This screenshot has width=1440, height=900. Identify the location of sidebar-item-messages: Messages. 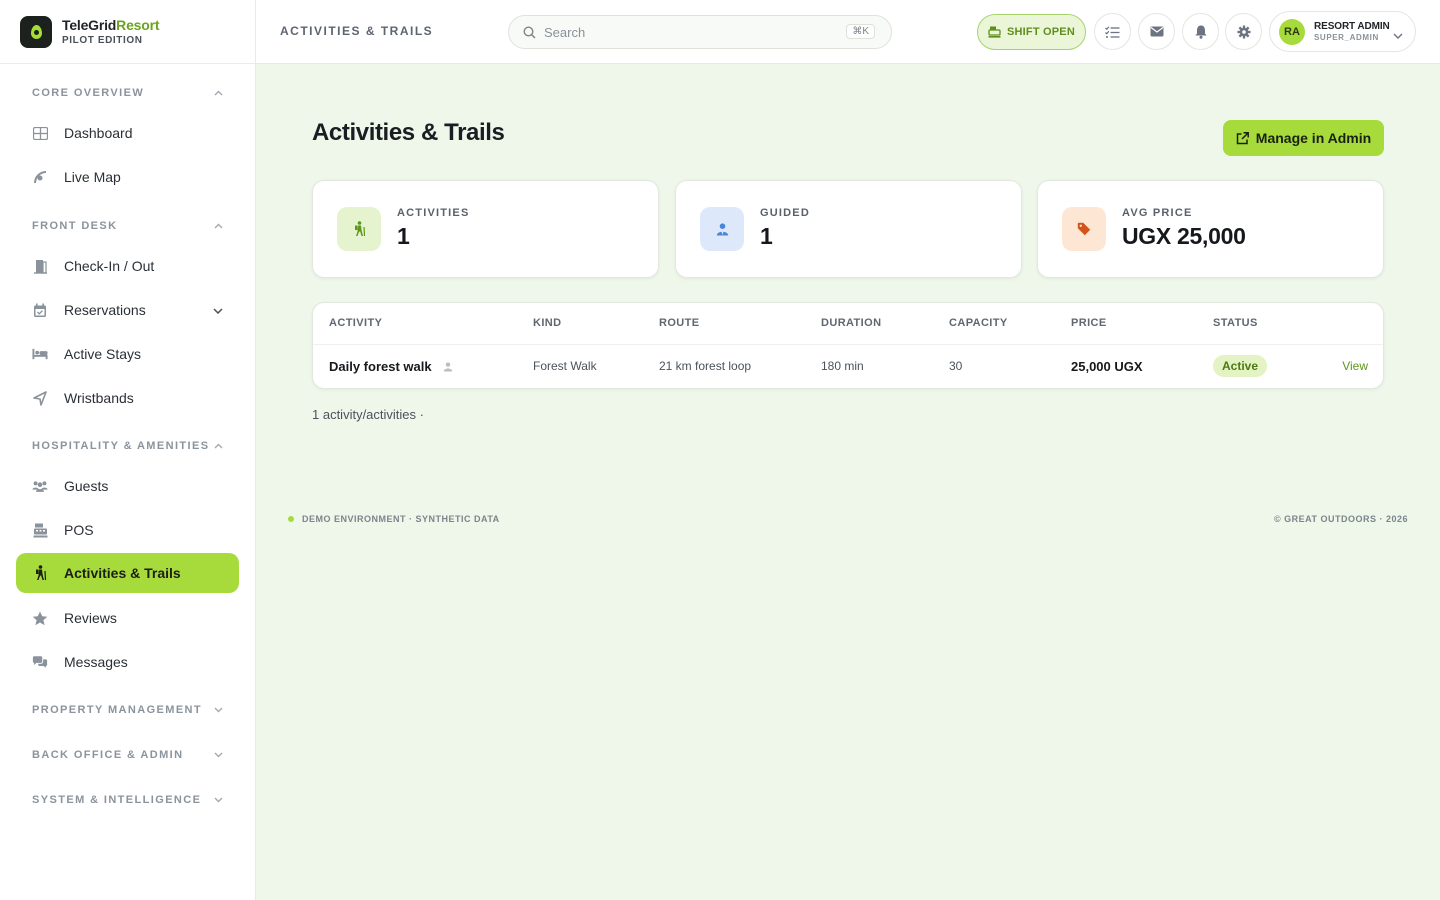
(127, 662).